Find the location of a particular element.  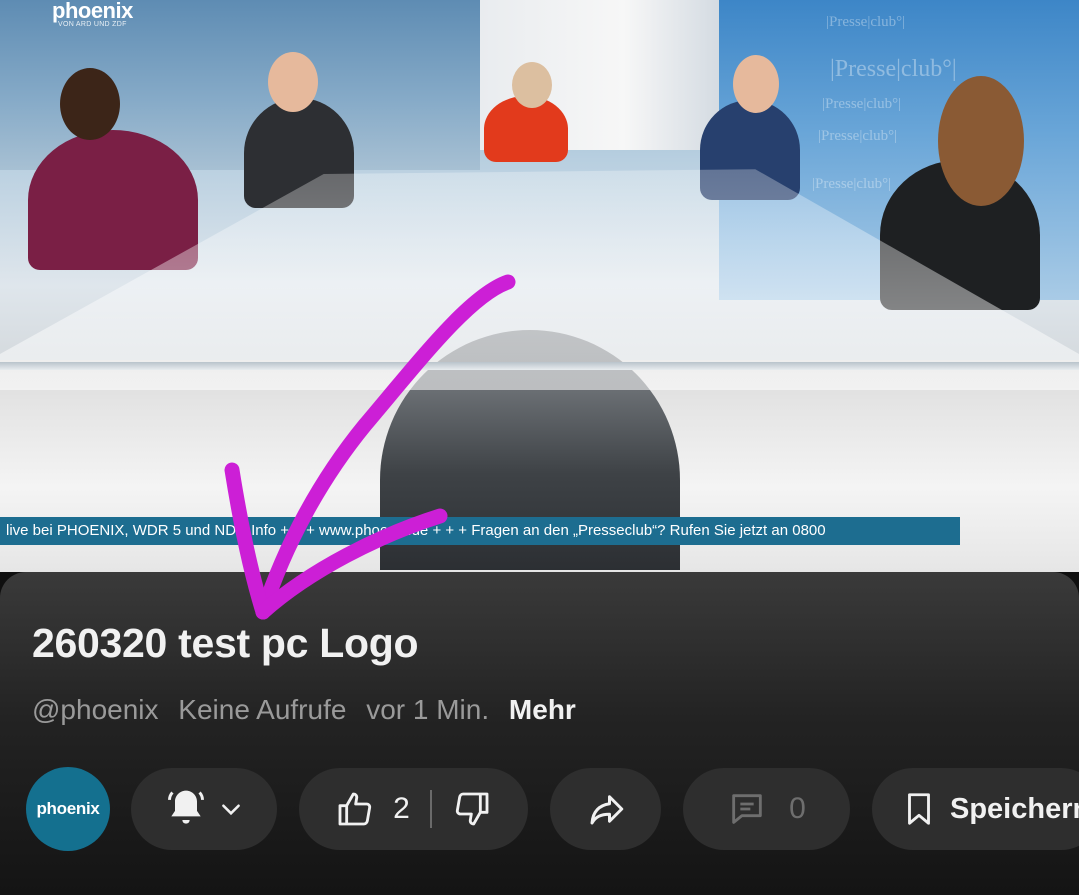

glass-table-edge is located at coordinates (539, 366).